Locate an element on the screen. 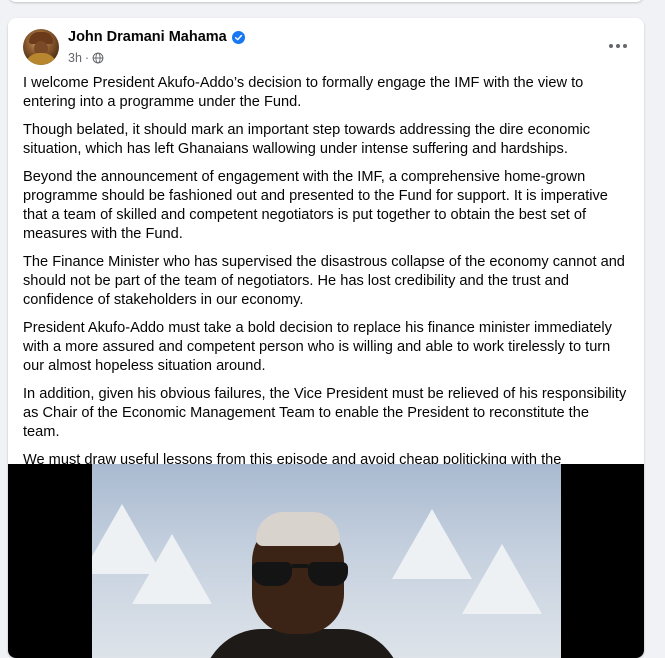  post-header: John Dramani Mahama 3h · is located at coordinates (326, 44).